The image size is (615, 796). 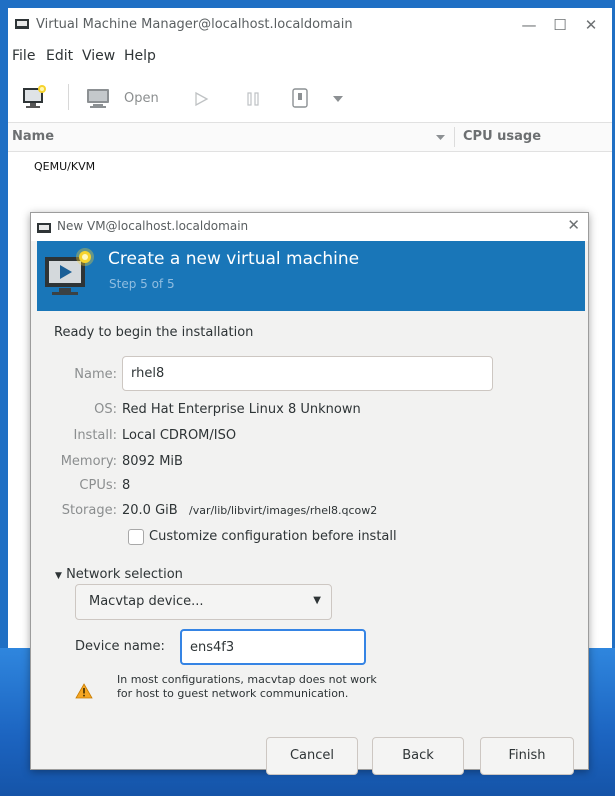 I want to click on monitor-icon, so click(x=99, y=99).